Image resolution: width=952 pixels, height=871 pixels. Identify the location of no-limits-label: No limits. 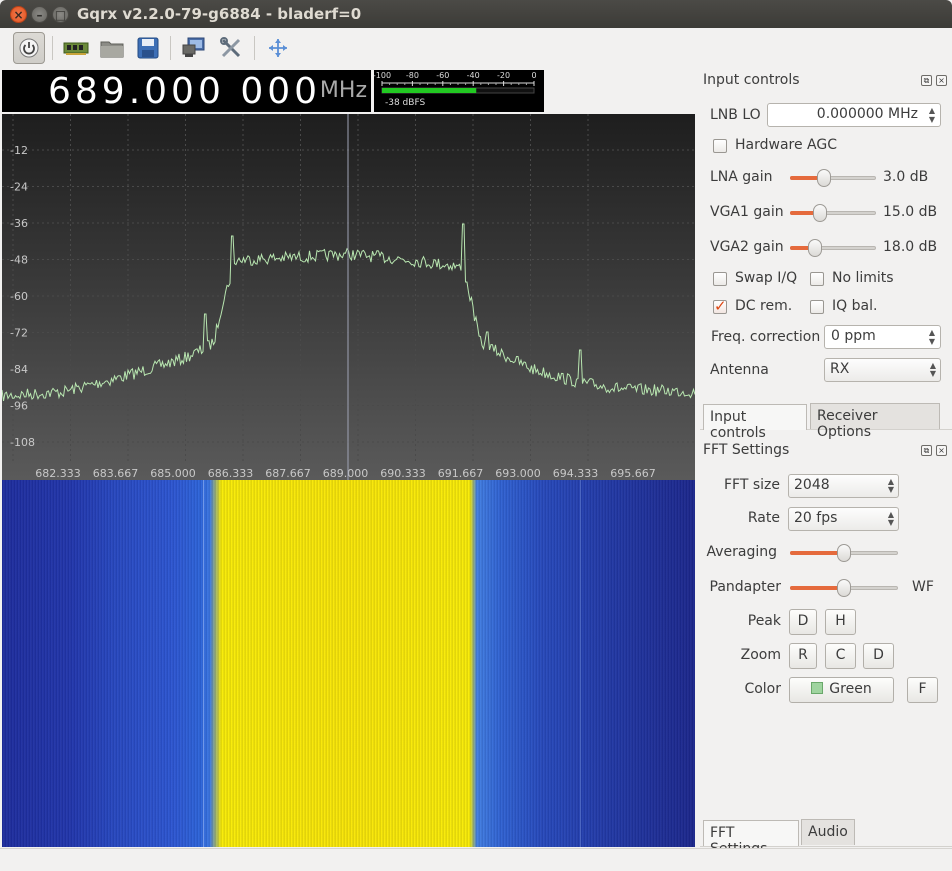
(863, 278).